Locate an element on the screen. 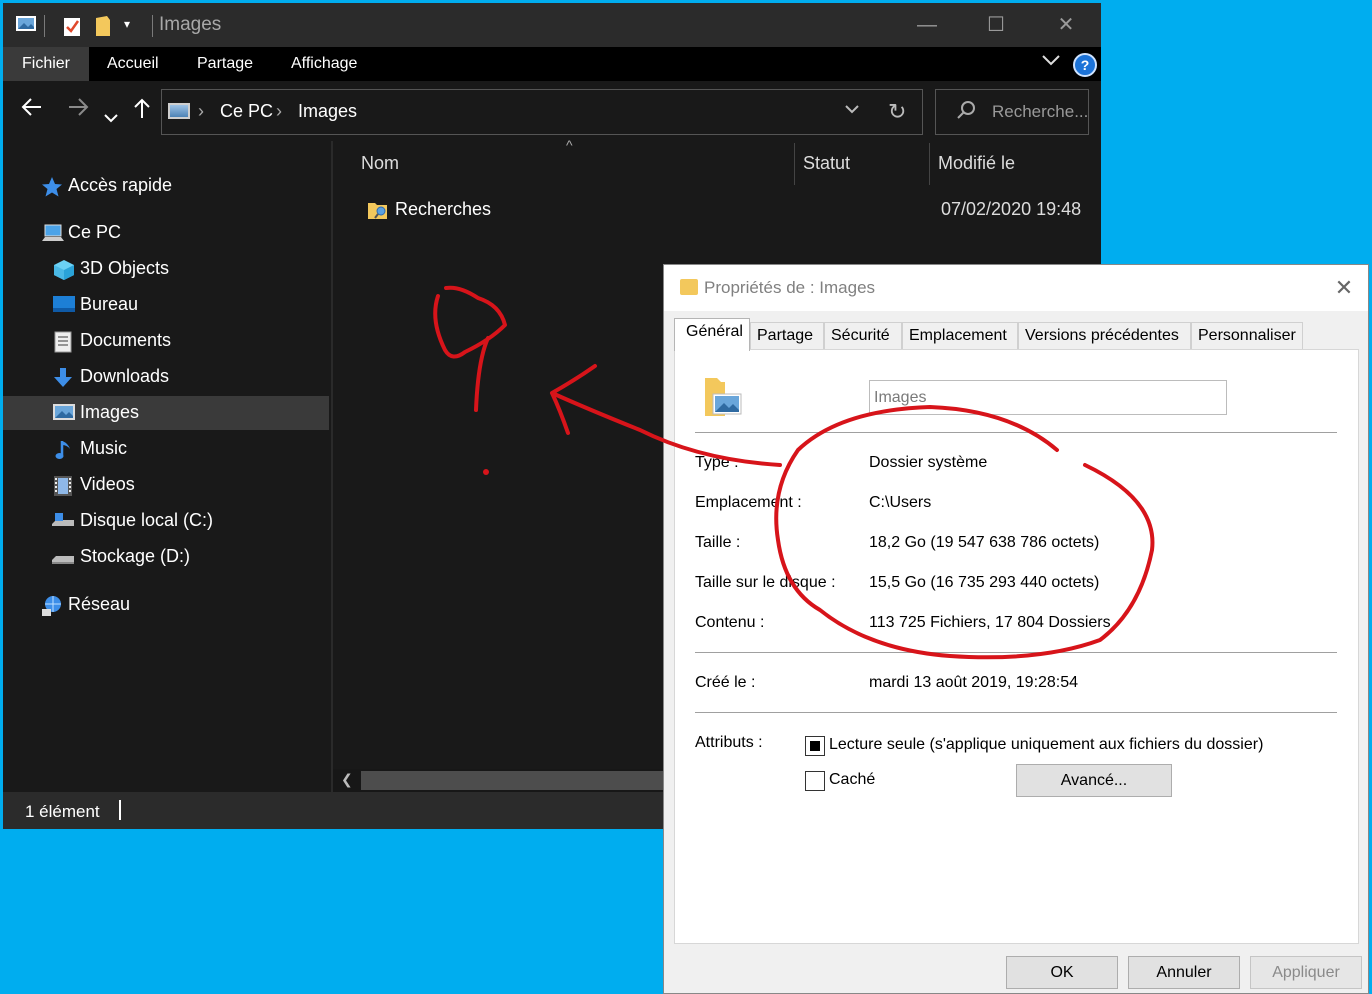  hard-drive-windows-icon is located at coordinates (62, 521).